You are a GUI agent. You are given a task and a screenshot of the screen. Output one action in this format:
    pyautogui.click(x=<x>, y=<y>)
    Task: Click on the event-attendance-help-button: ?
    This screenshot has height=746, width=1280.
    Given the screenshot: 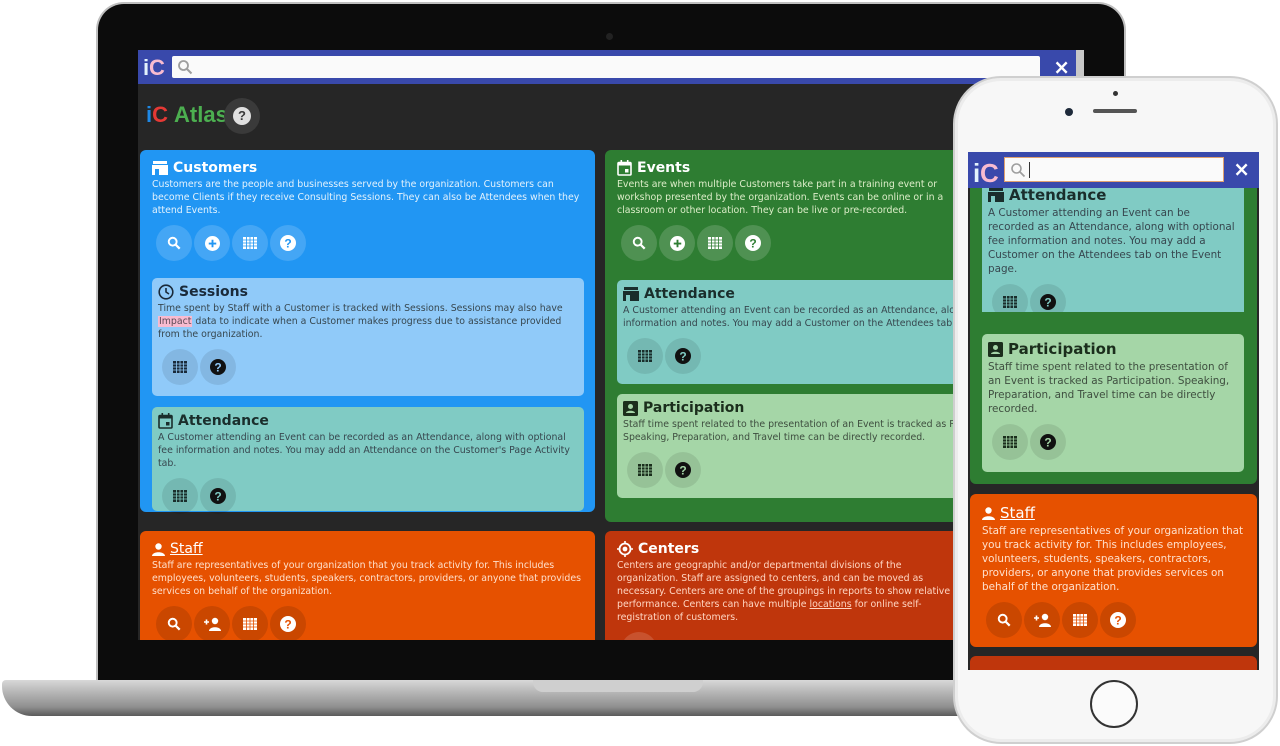 What is the action you would take?
    pyautogui.click(x=683, y=356)
    